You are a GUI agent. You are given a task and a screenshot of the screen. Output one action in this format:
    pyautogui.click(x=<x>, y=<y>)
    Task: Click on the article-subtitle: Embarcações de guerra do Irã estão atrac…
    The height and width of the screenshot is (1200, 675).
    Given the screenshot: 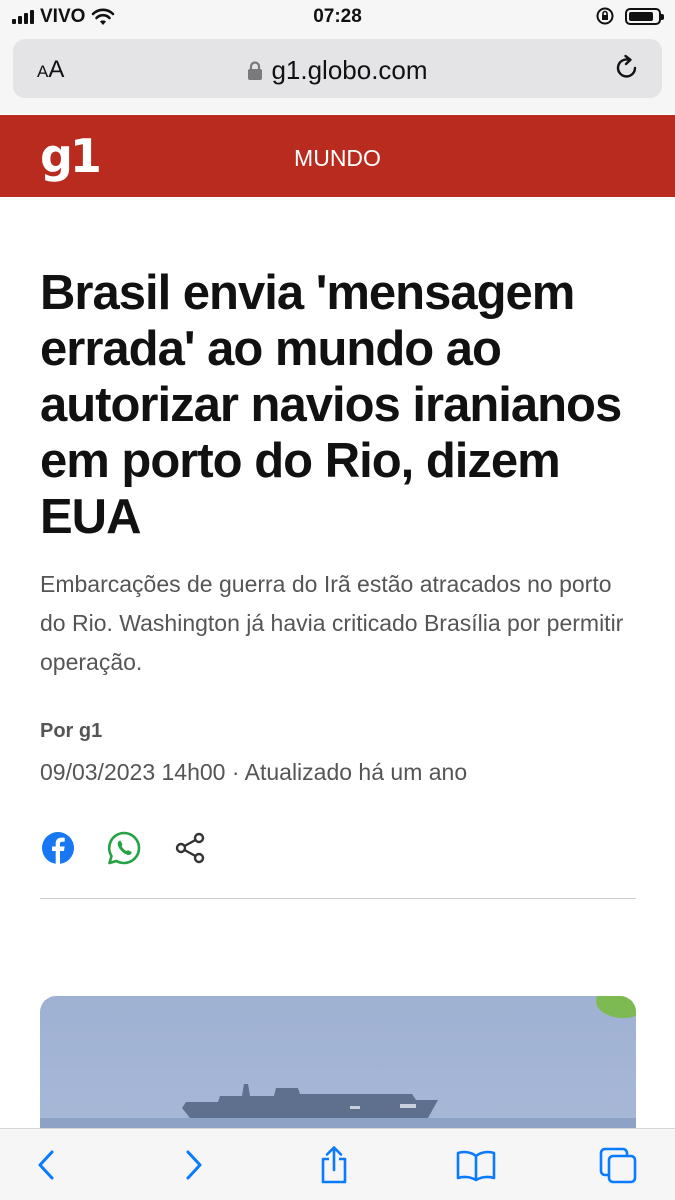 What is the action you would take?
    pyautogui.click(x=332, y=623)
    